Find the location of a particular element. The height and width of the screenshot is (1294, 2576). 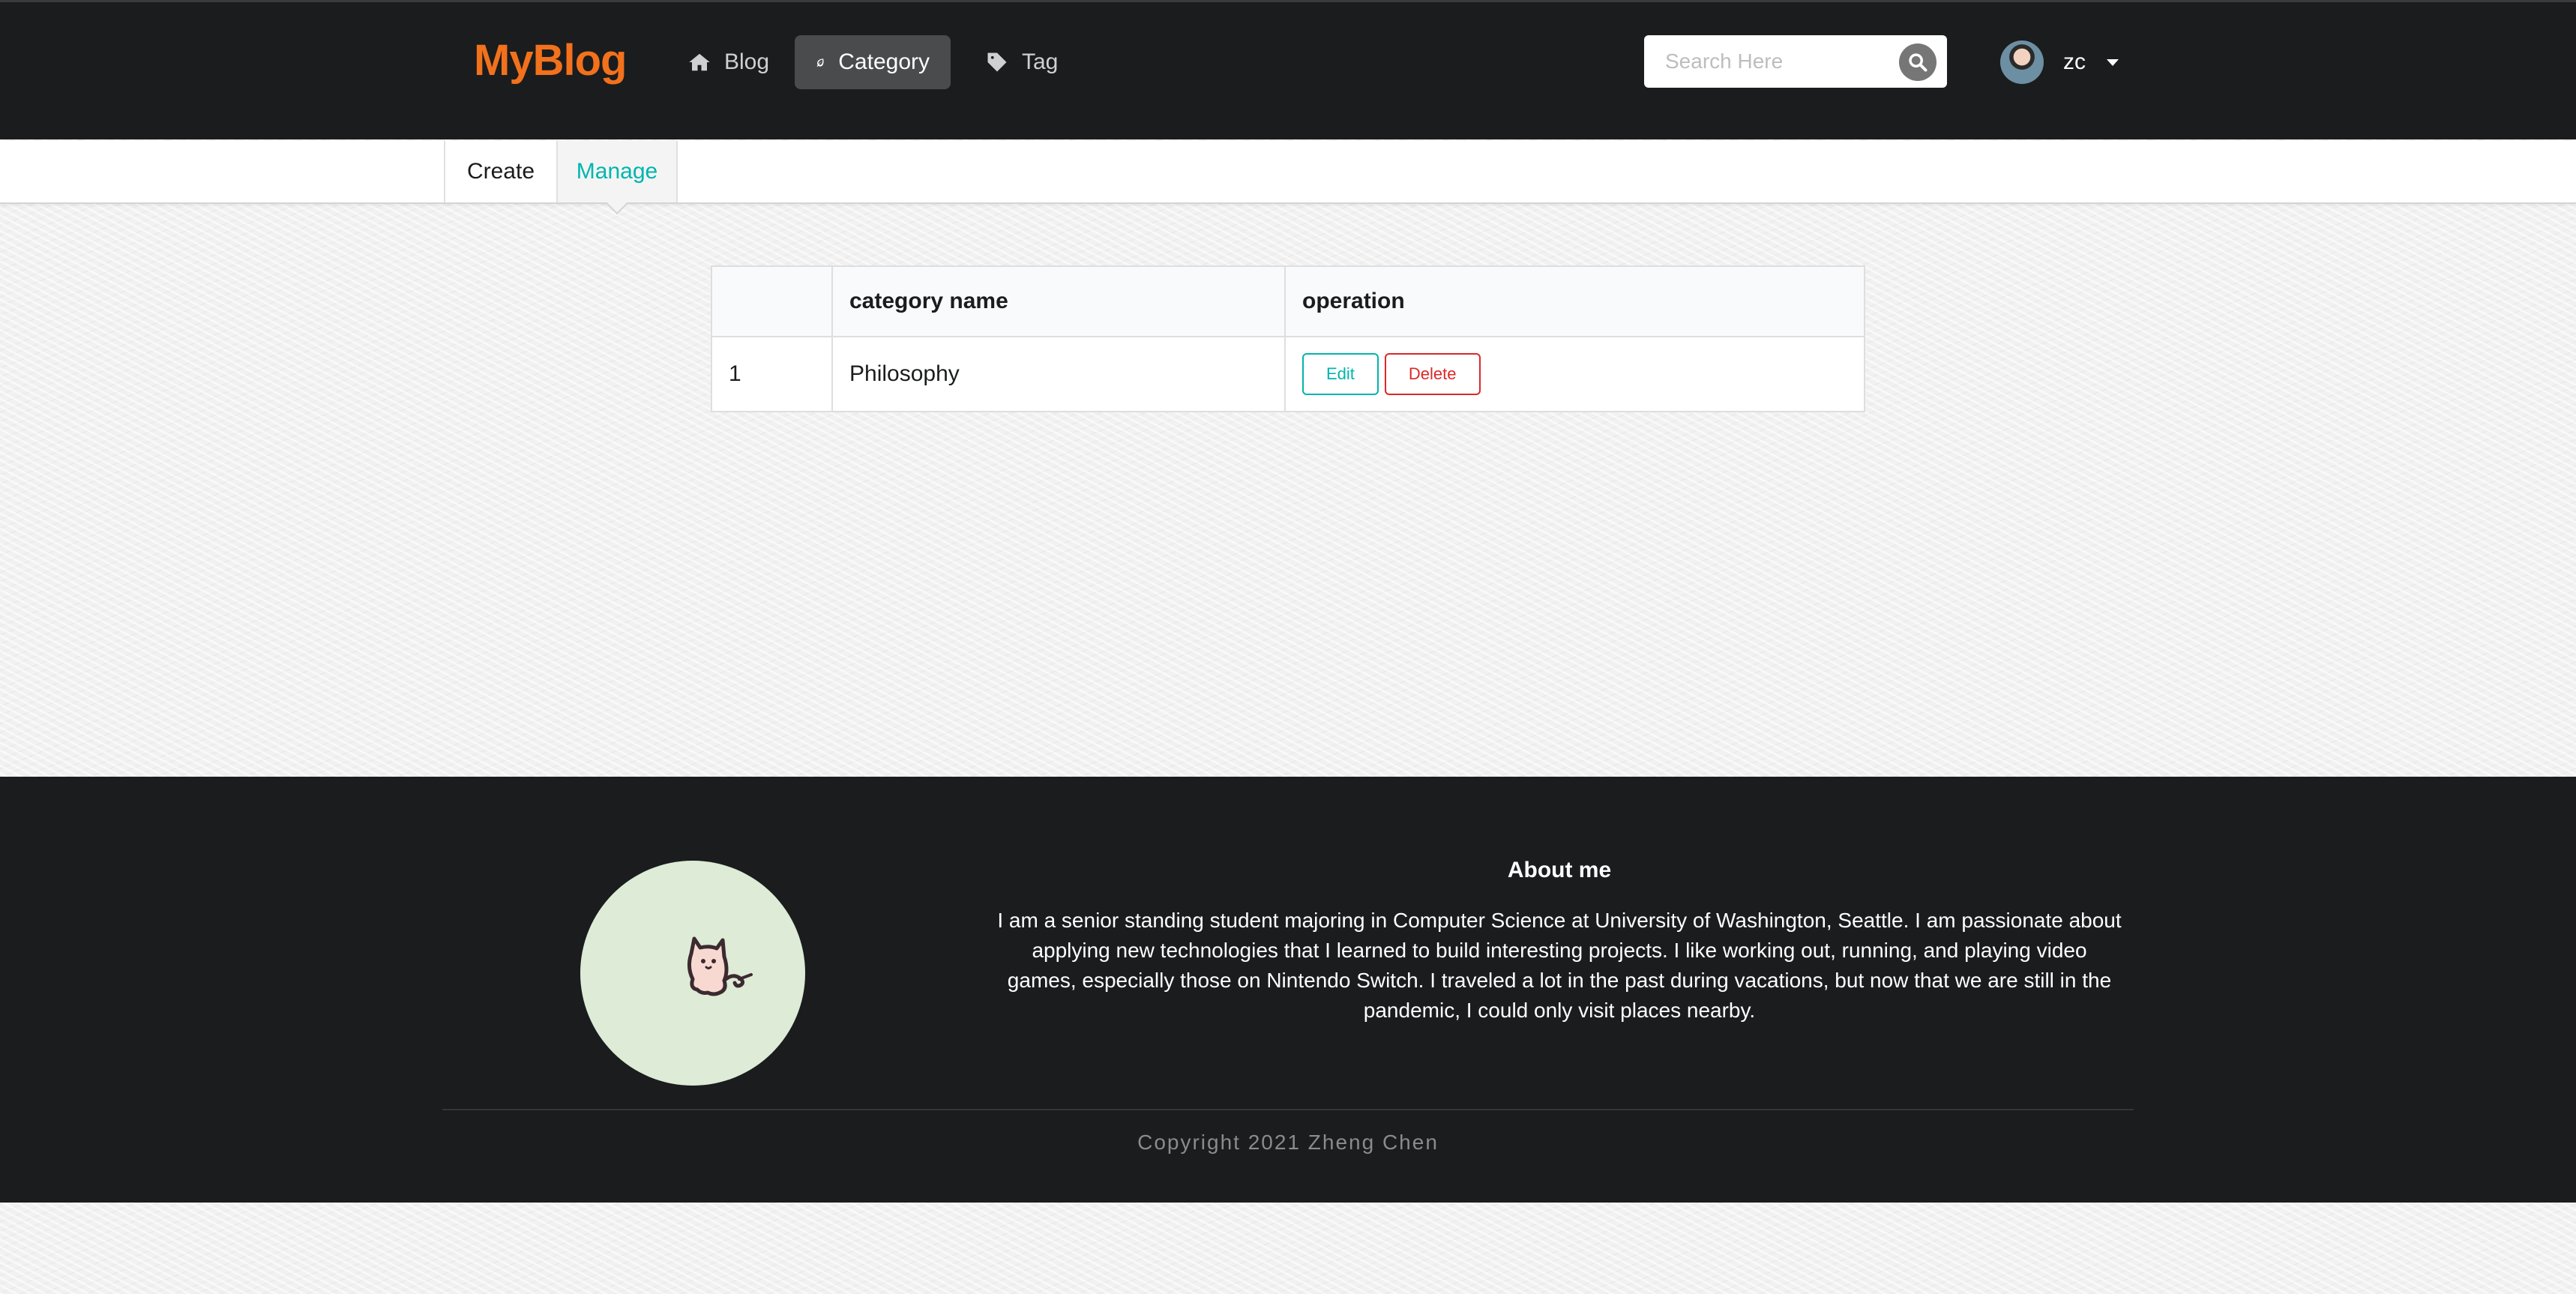

row-index: 1 is located at coordinates (735, 373).